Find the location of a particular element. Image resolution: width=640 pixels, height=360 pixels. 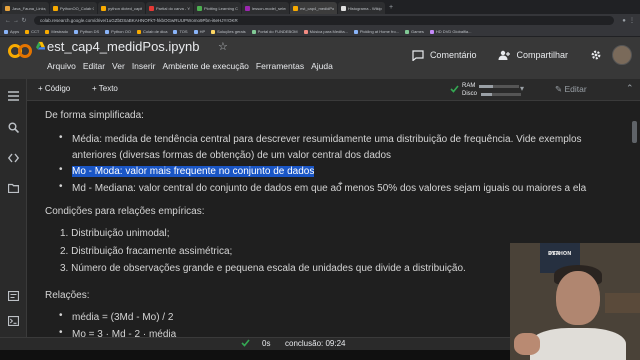

menu-ambiente: Ambiente de execução is located at coordinates (205, 66).